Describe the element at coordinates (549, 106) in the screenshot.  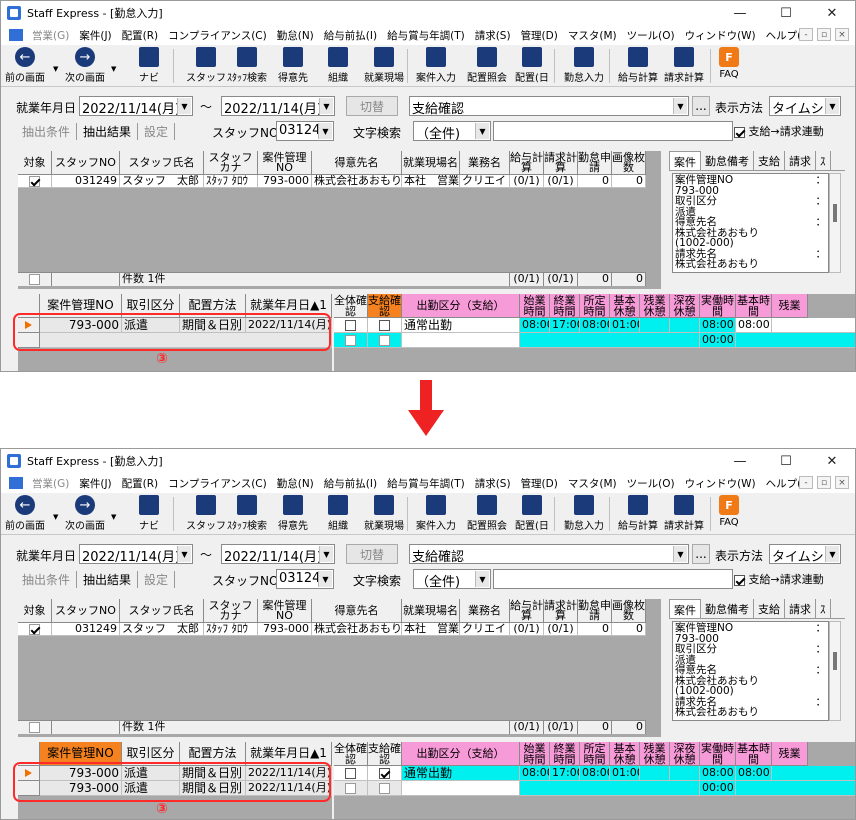
I see `mode-dropdown: 支給確認 ▼` at that location.